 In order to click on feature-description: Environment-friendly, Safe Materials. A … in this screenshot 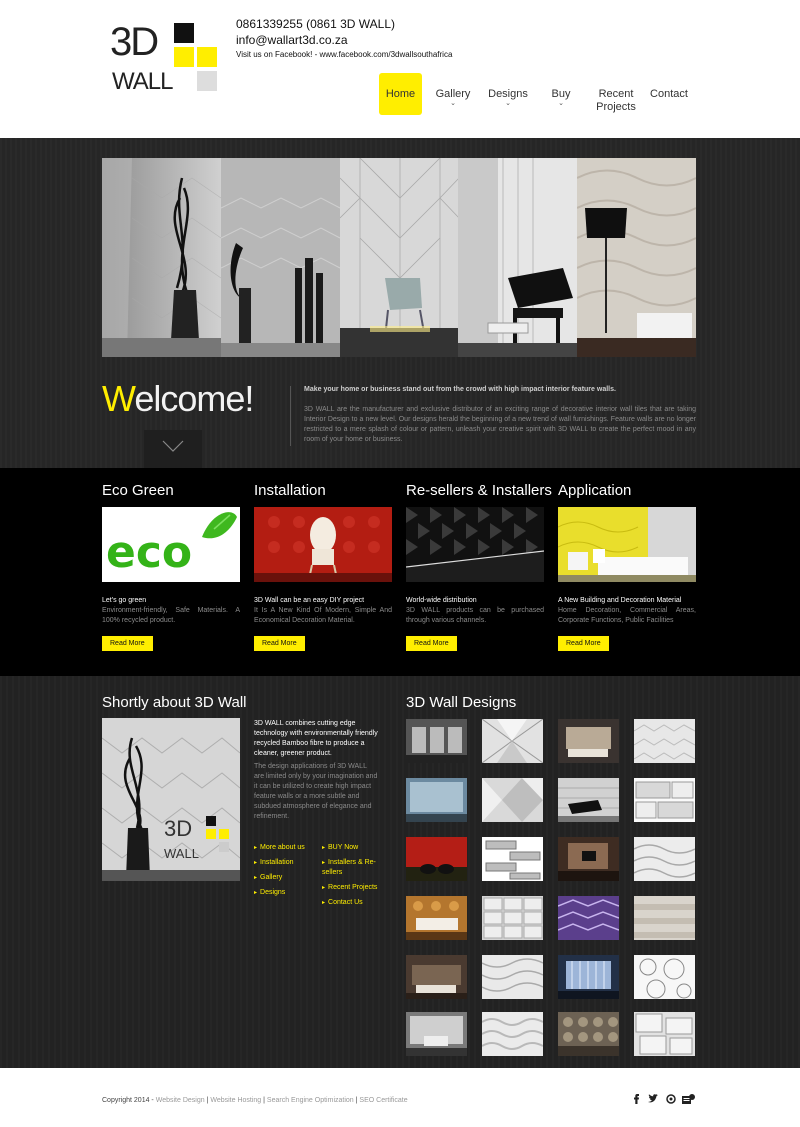, I will do `click(171, 615)`.